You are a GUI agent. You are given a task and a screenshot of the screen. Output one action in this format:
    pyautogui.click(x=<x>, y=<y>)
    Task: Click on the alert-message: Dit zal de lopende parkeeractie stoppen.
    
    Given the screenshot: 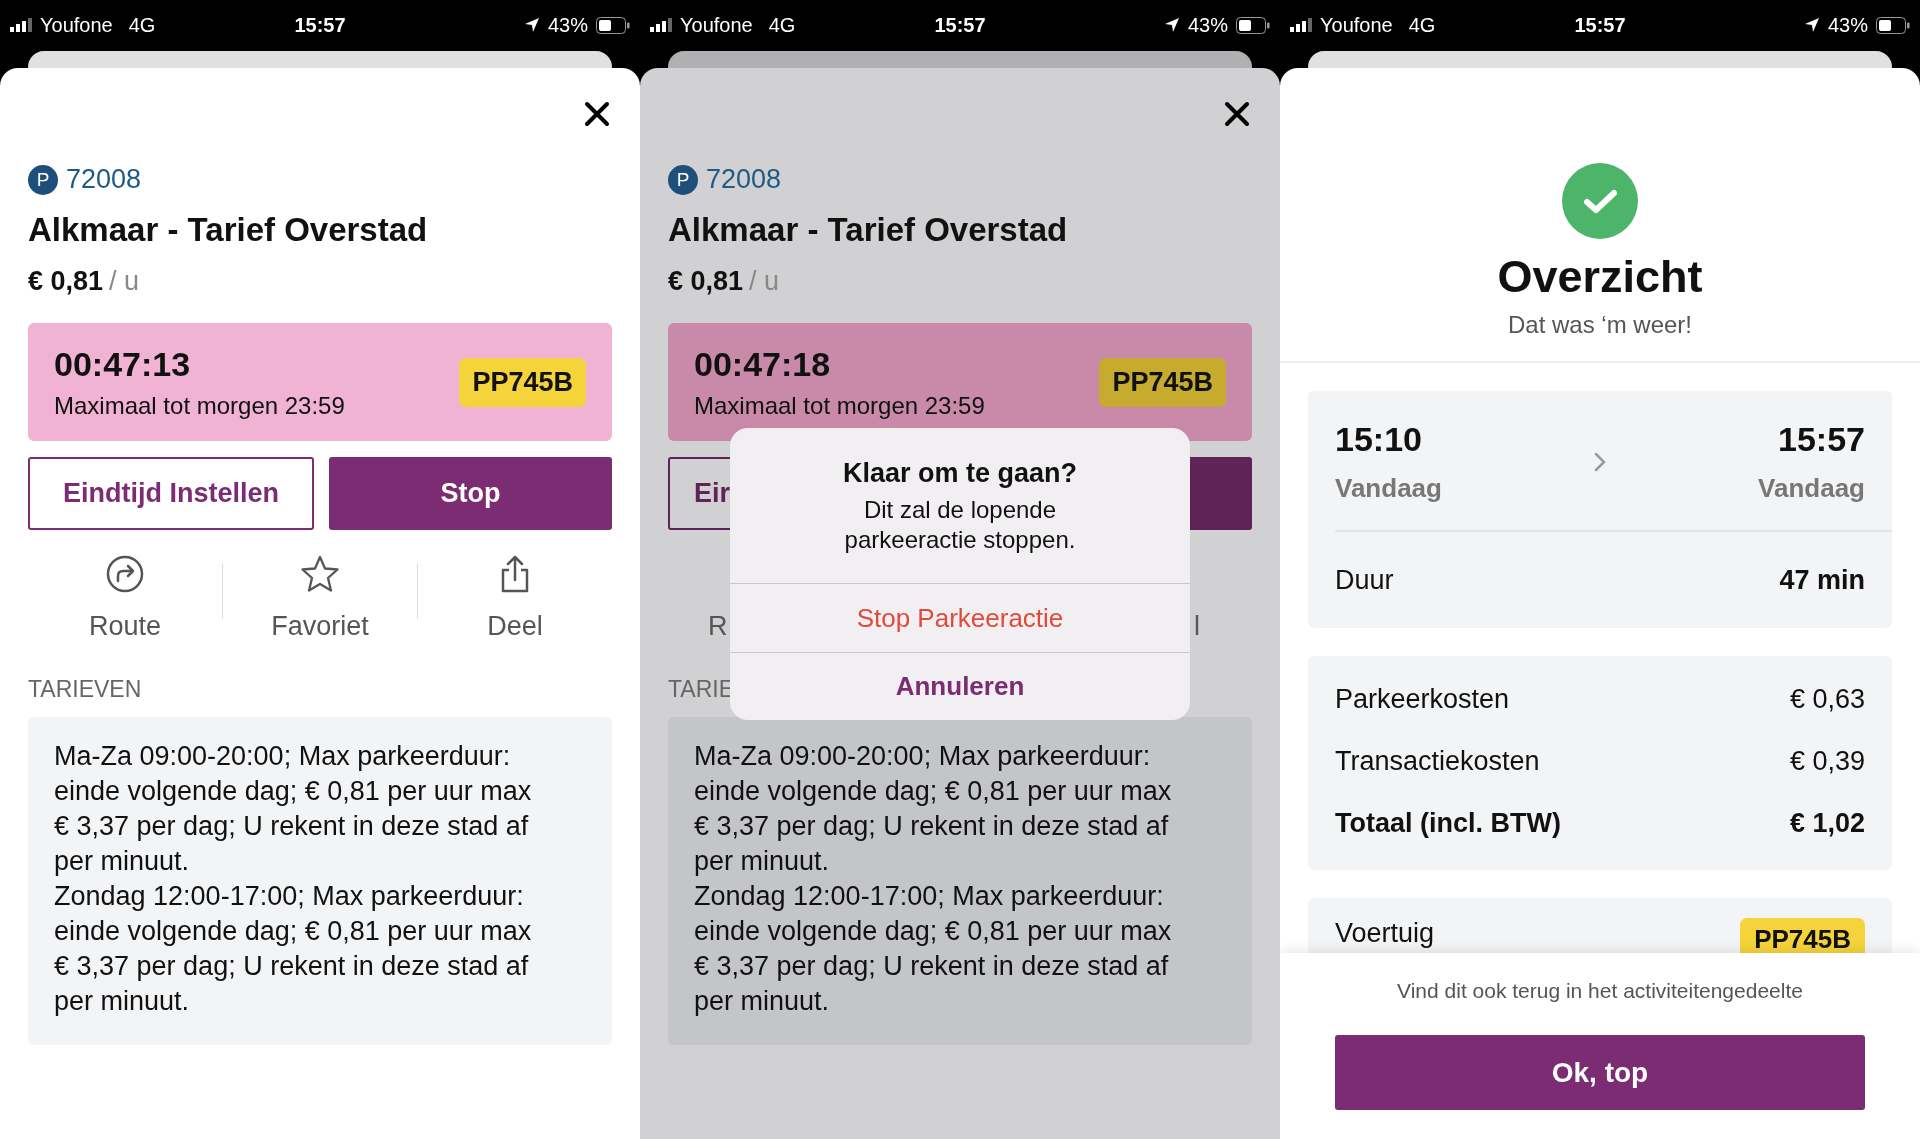 What is the action you would take?
    pyautogui.click(x=960, y=525)
    